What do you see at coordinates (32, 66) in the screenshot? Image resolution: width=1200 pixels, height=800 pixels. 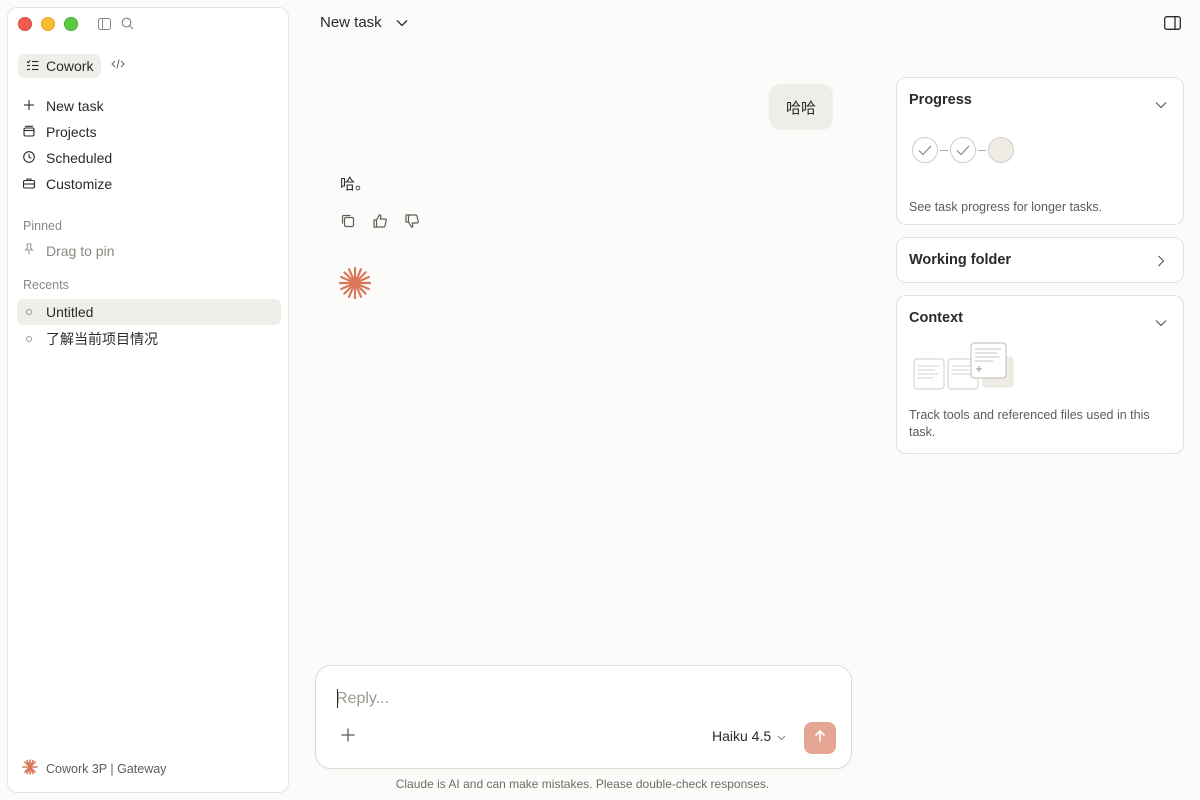 I see `task-list-icon` at bounding box center [32, 66].